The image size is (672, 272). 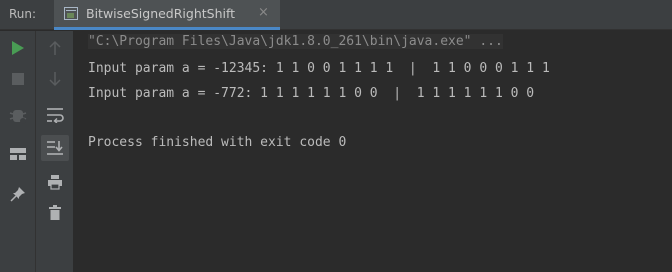 What do you see at coordinates (18, 116) in the screenshot?
I see `debug-icon` at bounding box center [18, 116].